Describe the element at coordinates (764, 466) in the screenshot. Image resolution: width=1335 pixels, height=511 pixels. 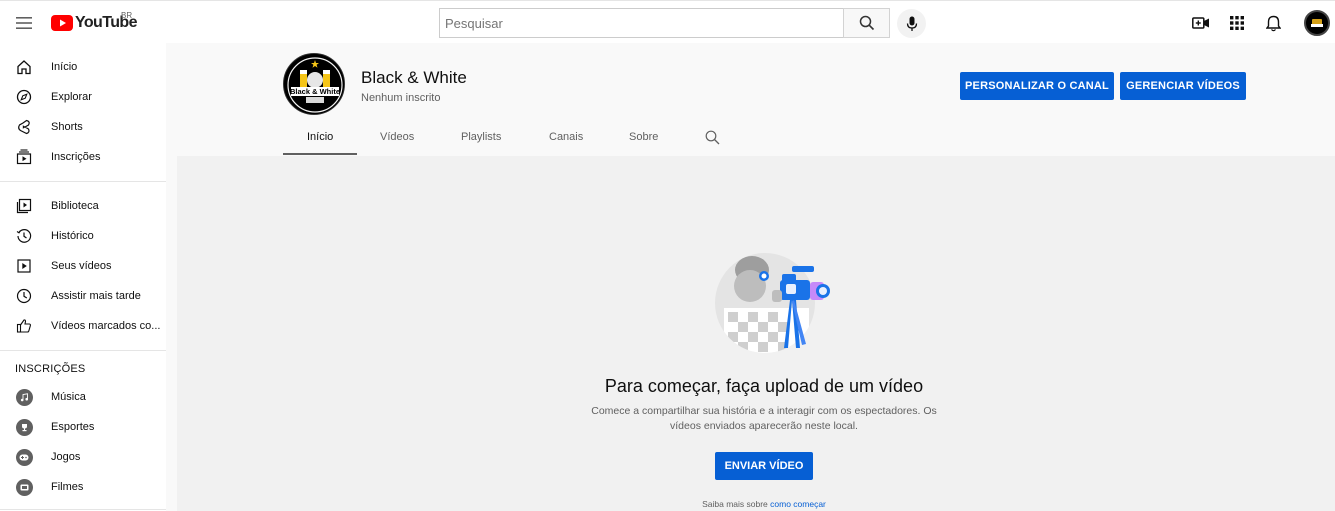
I see `upload-video-button: ENVIAR VÍDEO` at that location.